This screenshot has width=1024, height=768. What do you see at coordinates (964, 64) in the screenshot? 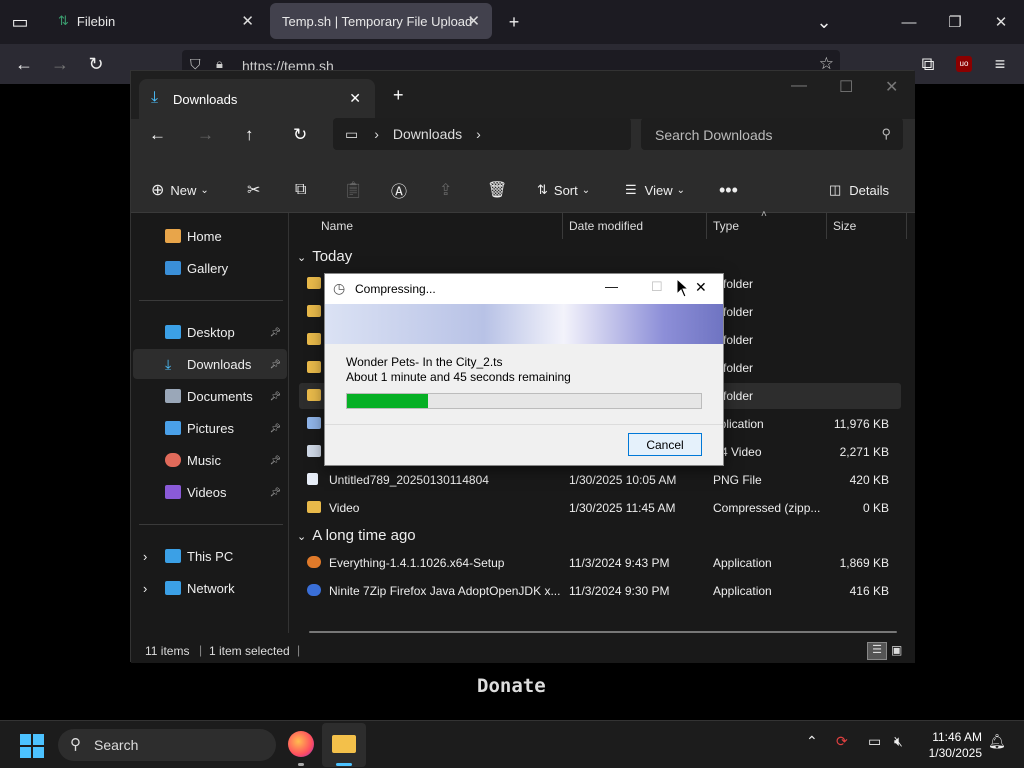
I see `ublock-icon: uo` at bounding box center [964, 64].